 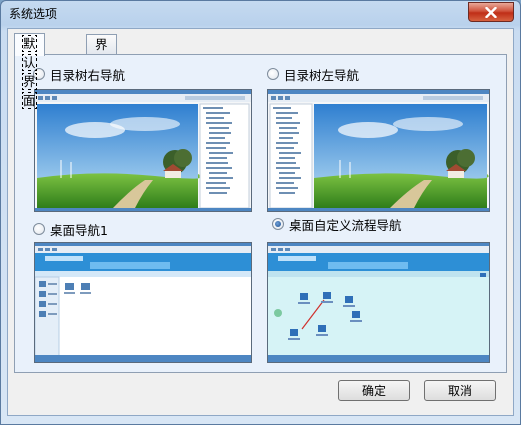 I want to click on close-icon, so click(x=491, y=12).